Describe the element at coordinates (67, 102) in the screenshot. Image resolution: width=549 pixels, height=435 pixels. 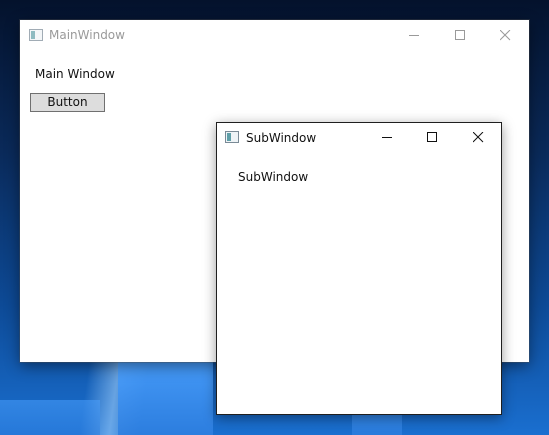
I see `main-button: Button` at that location.